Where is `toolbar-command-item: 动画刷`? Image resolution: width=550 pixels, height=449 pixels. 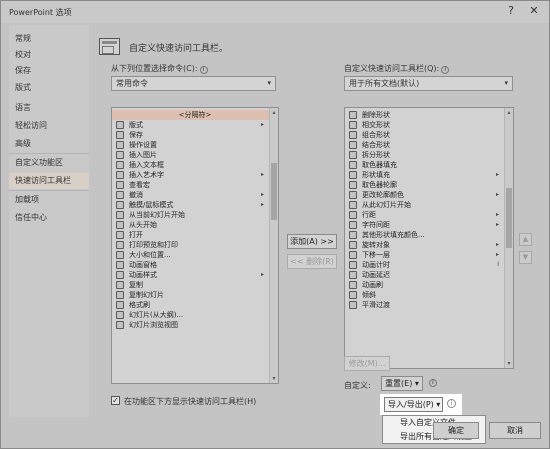 toolbar-command-item: 动画刷 is located at coordinates (429, 285).